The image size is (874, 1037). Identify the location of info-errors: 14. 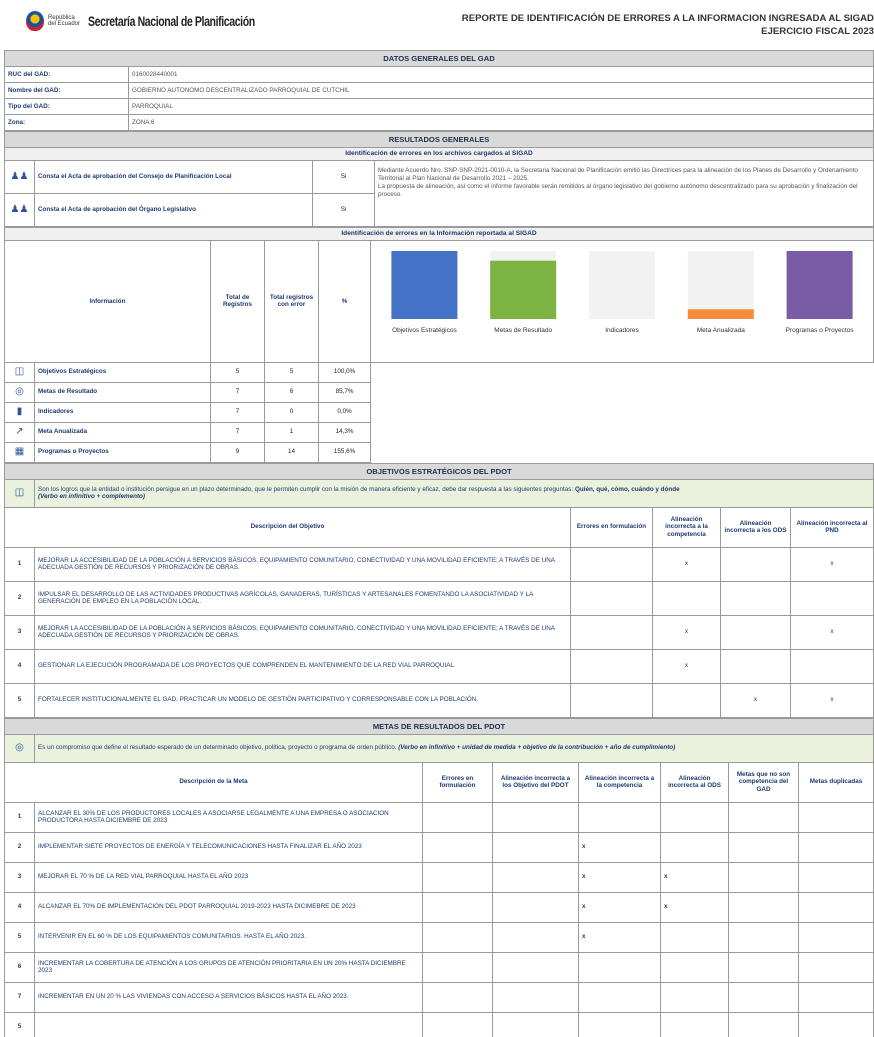
(291, 452).